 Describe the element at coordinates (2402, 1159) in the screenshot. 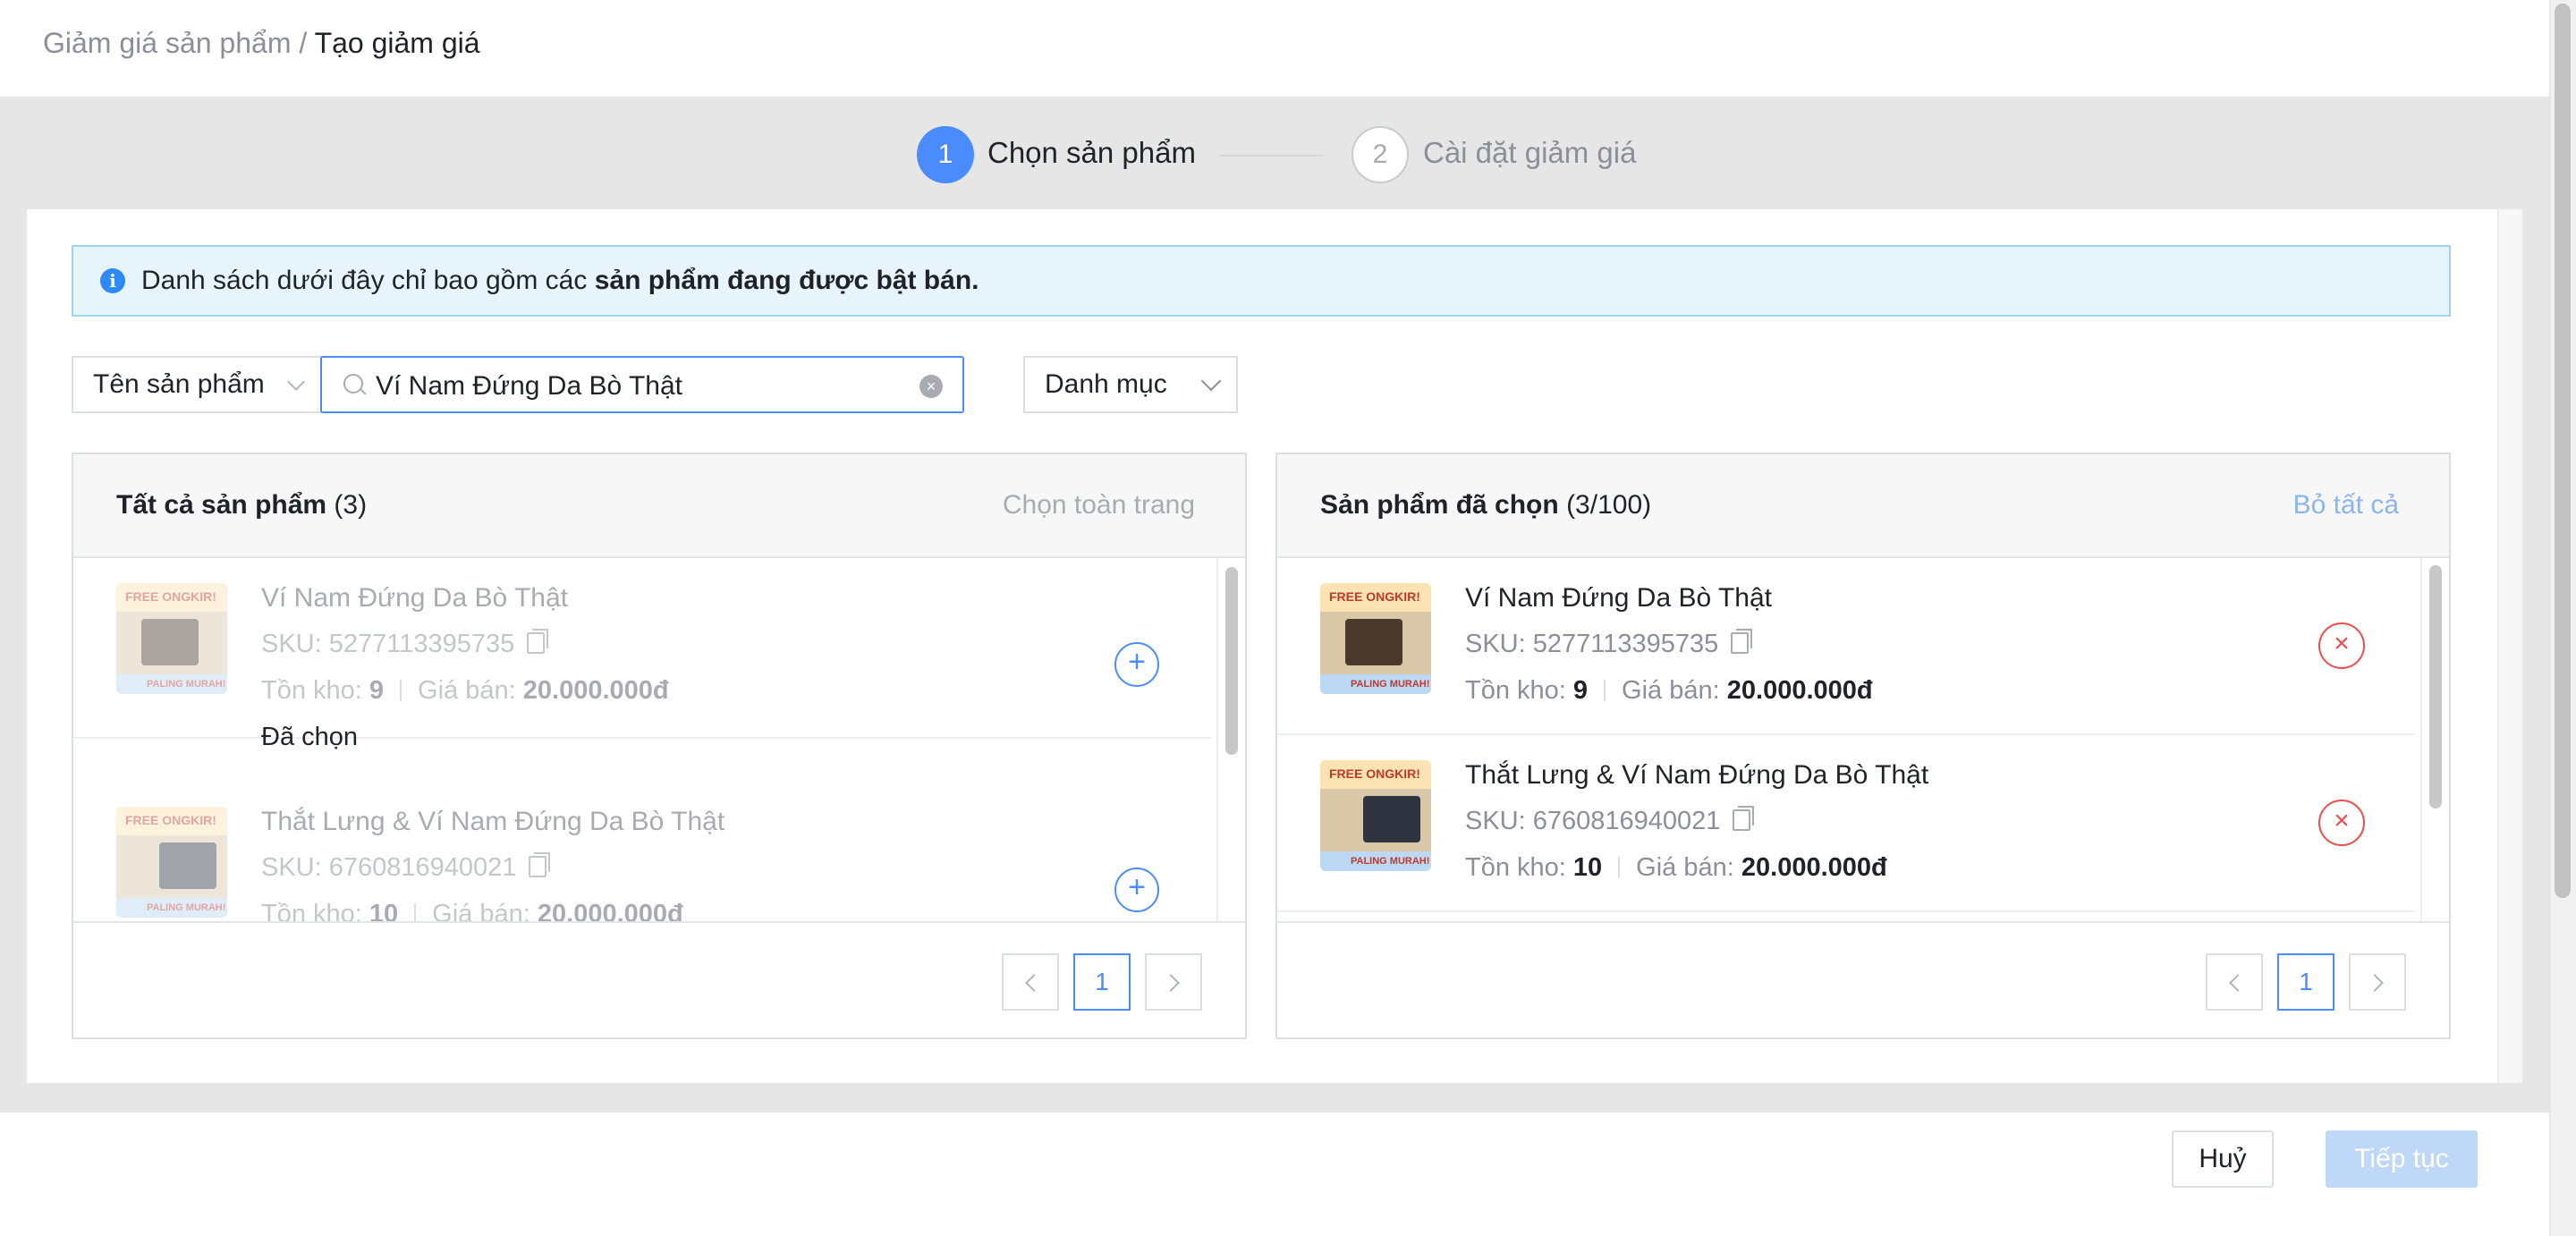

I see `continue-button: Tiếp tục` at that location.